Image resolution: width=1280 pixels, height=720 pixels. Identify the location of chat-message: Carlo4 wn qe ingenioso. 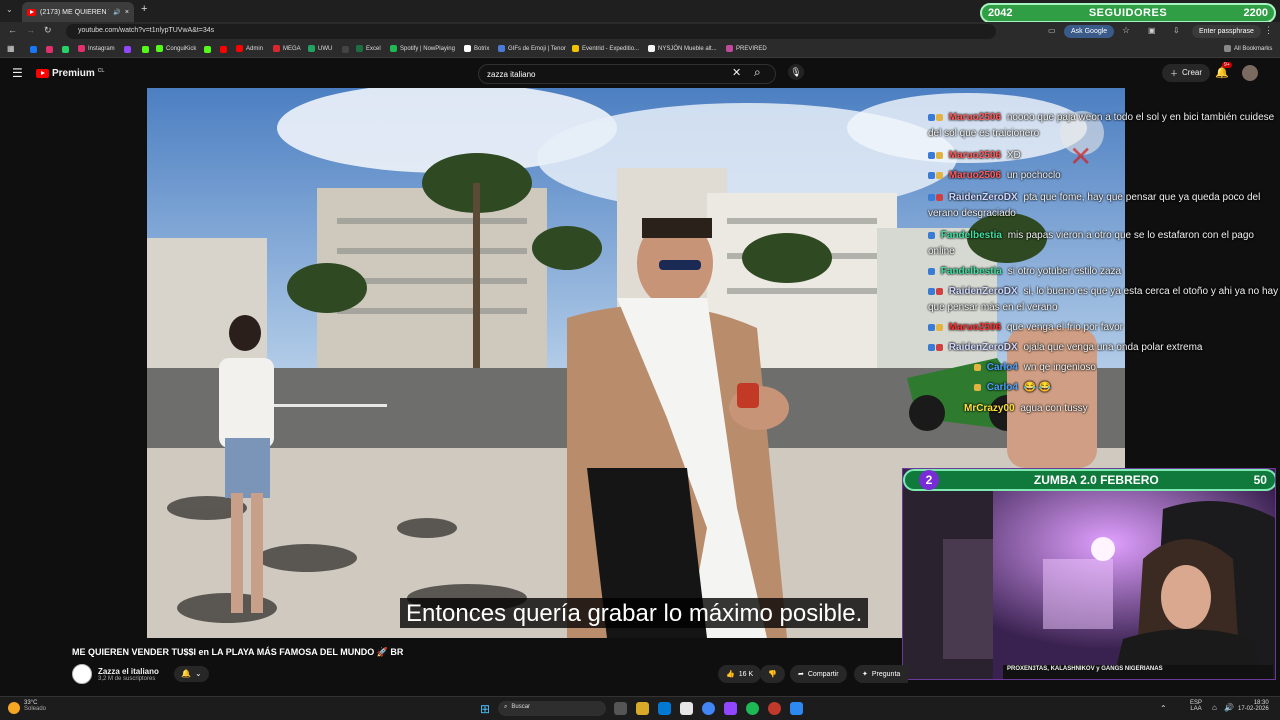
(1127, 368).